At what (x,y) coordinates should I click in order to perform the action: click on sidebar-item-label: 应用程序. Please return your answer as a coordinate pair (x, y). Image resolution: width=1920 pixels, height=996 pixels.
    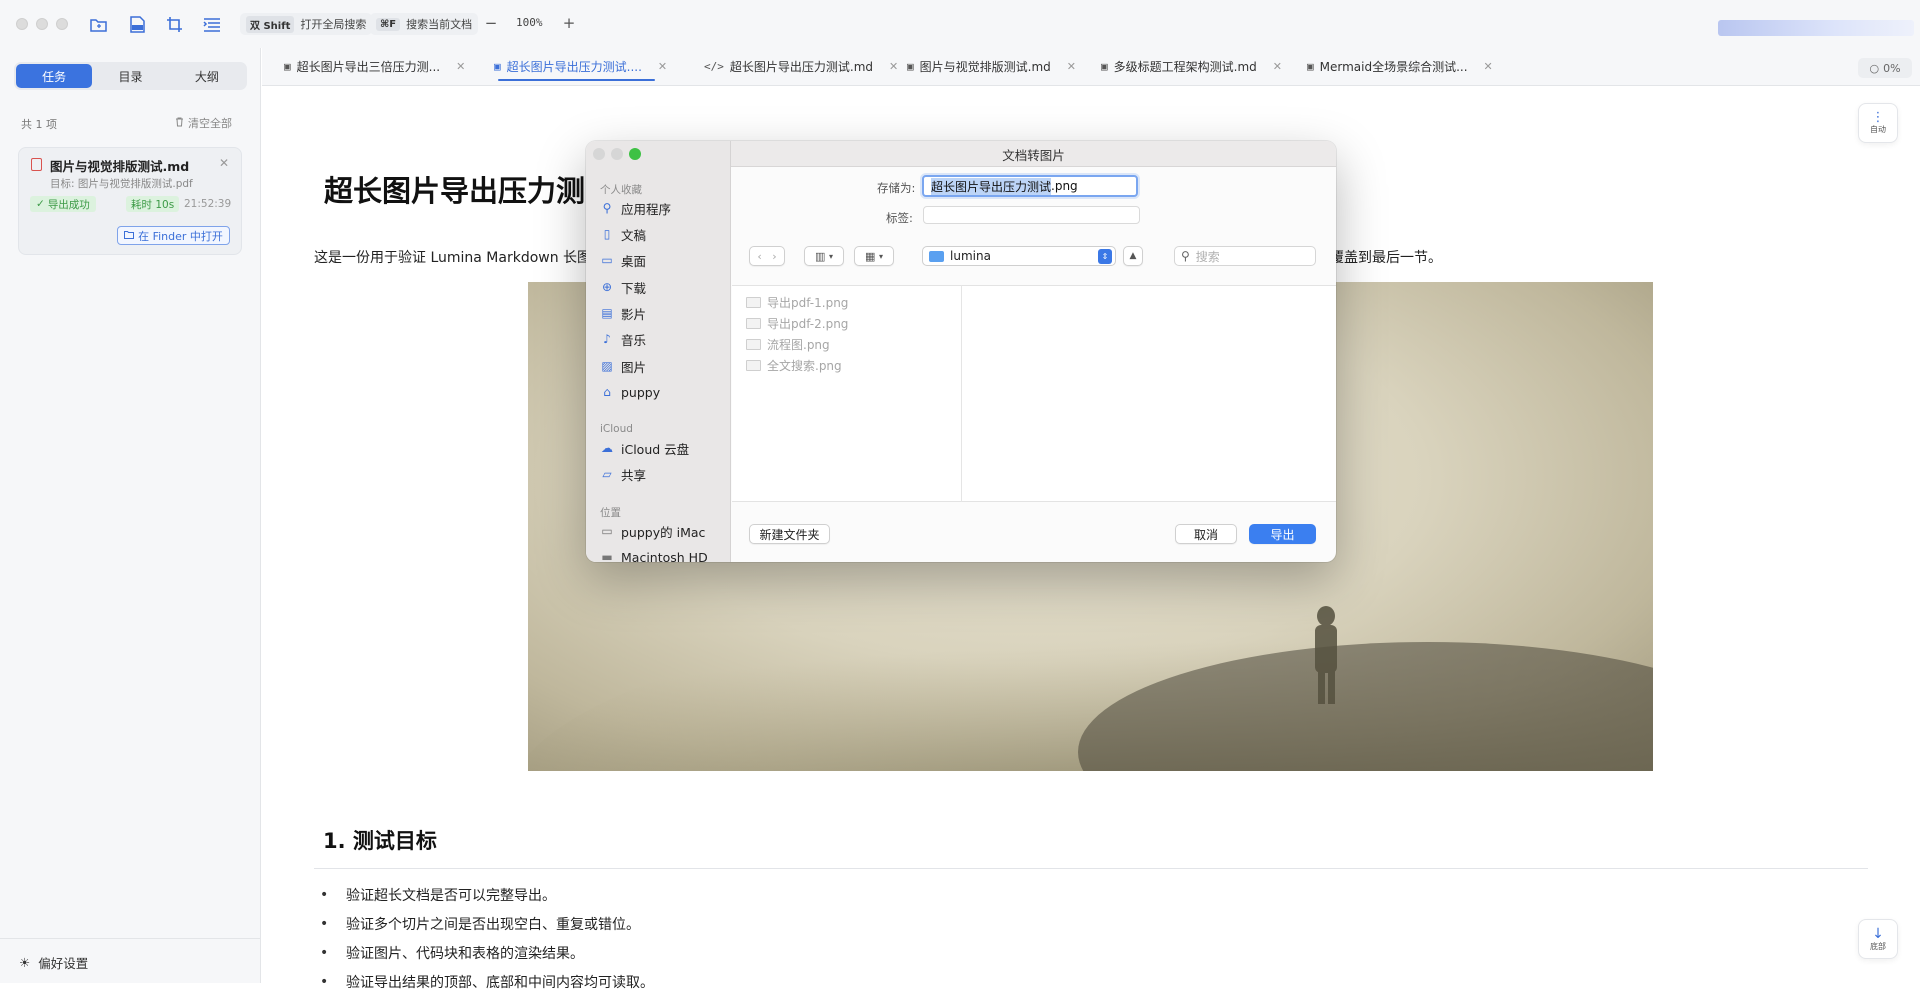
    Looking at the image, I should click on (646, 209).